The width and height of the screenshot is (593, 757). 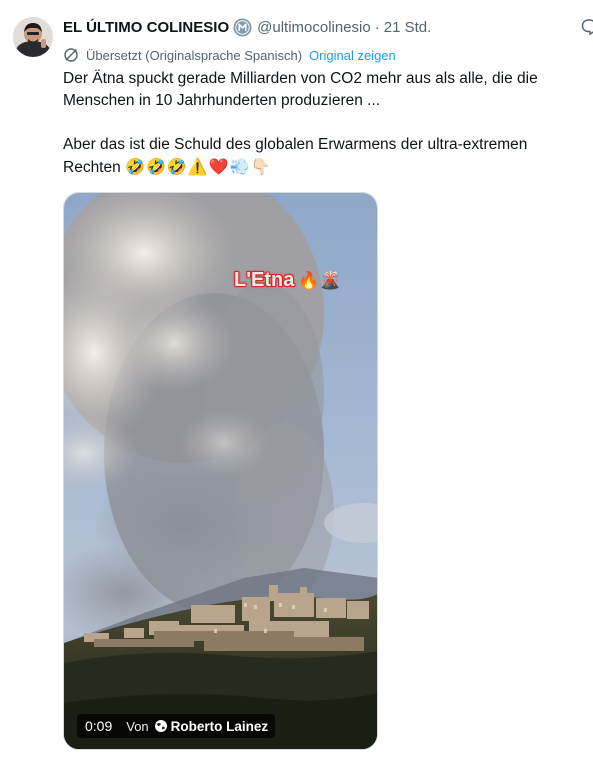 I want to click on fire-volcano-emoji: 🔥🌋, so click(x=319, y=281).